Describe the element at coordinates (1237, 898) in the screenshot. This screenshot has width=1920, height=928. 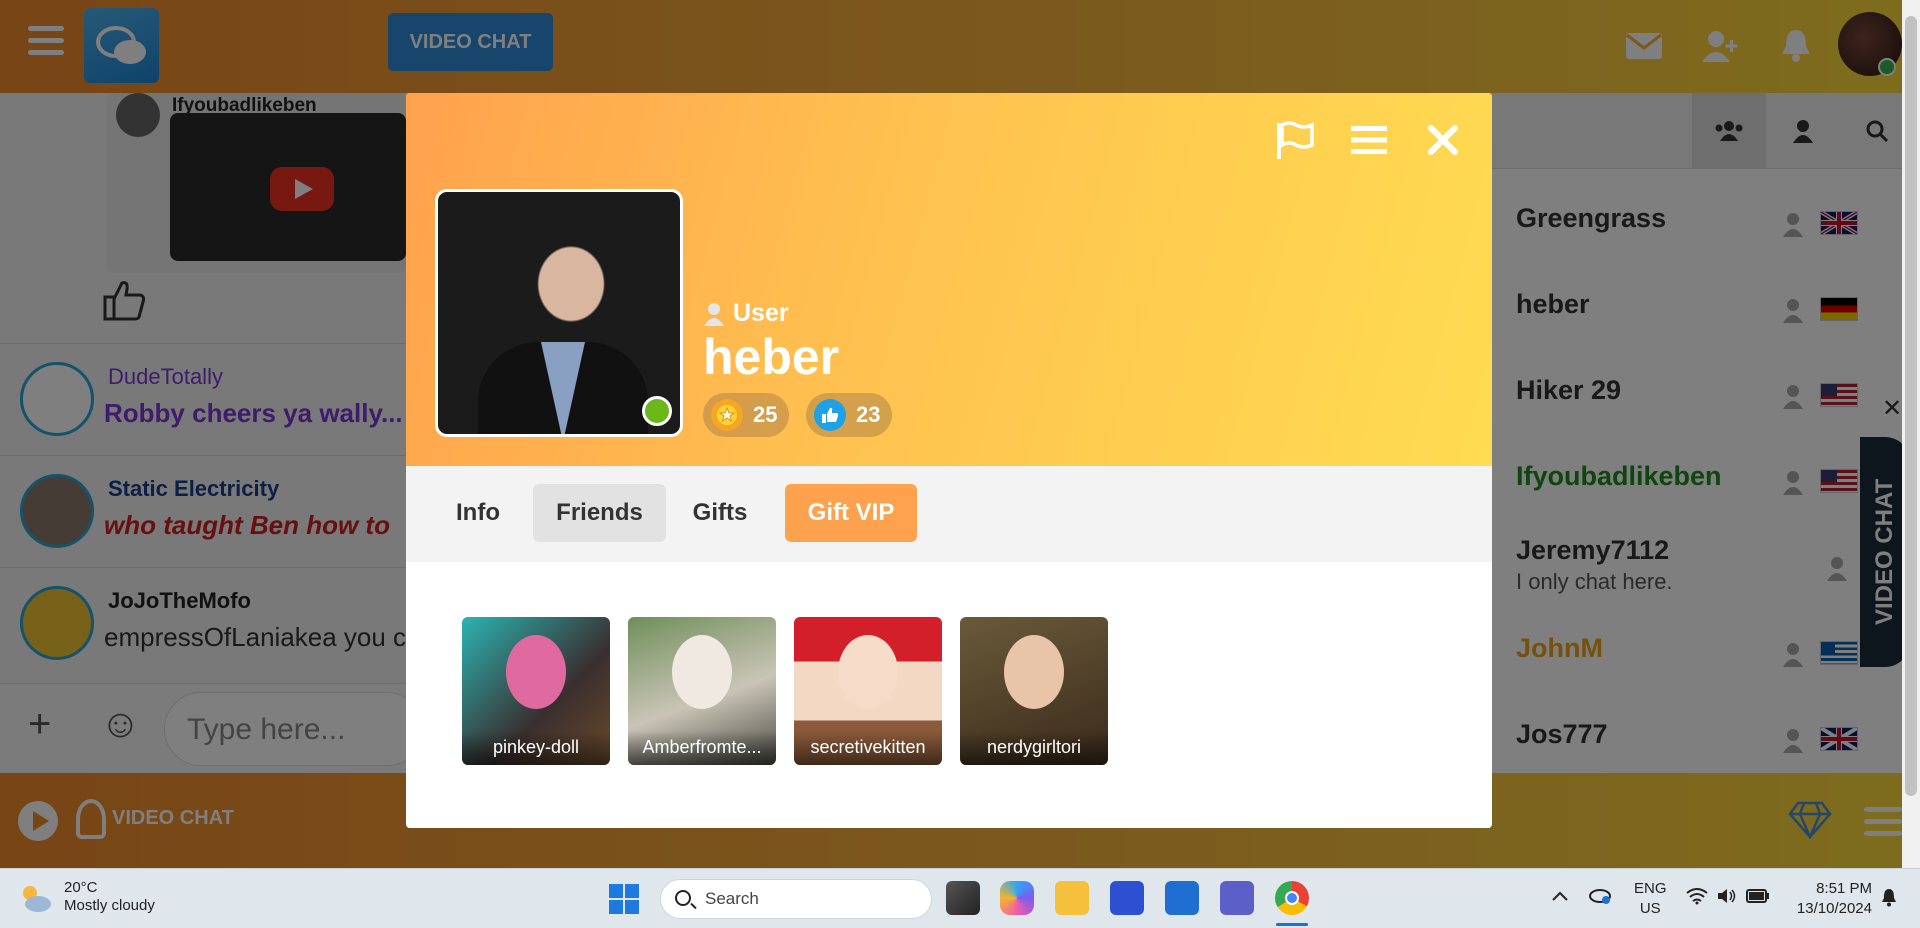
I see `teams-icon` at that location.